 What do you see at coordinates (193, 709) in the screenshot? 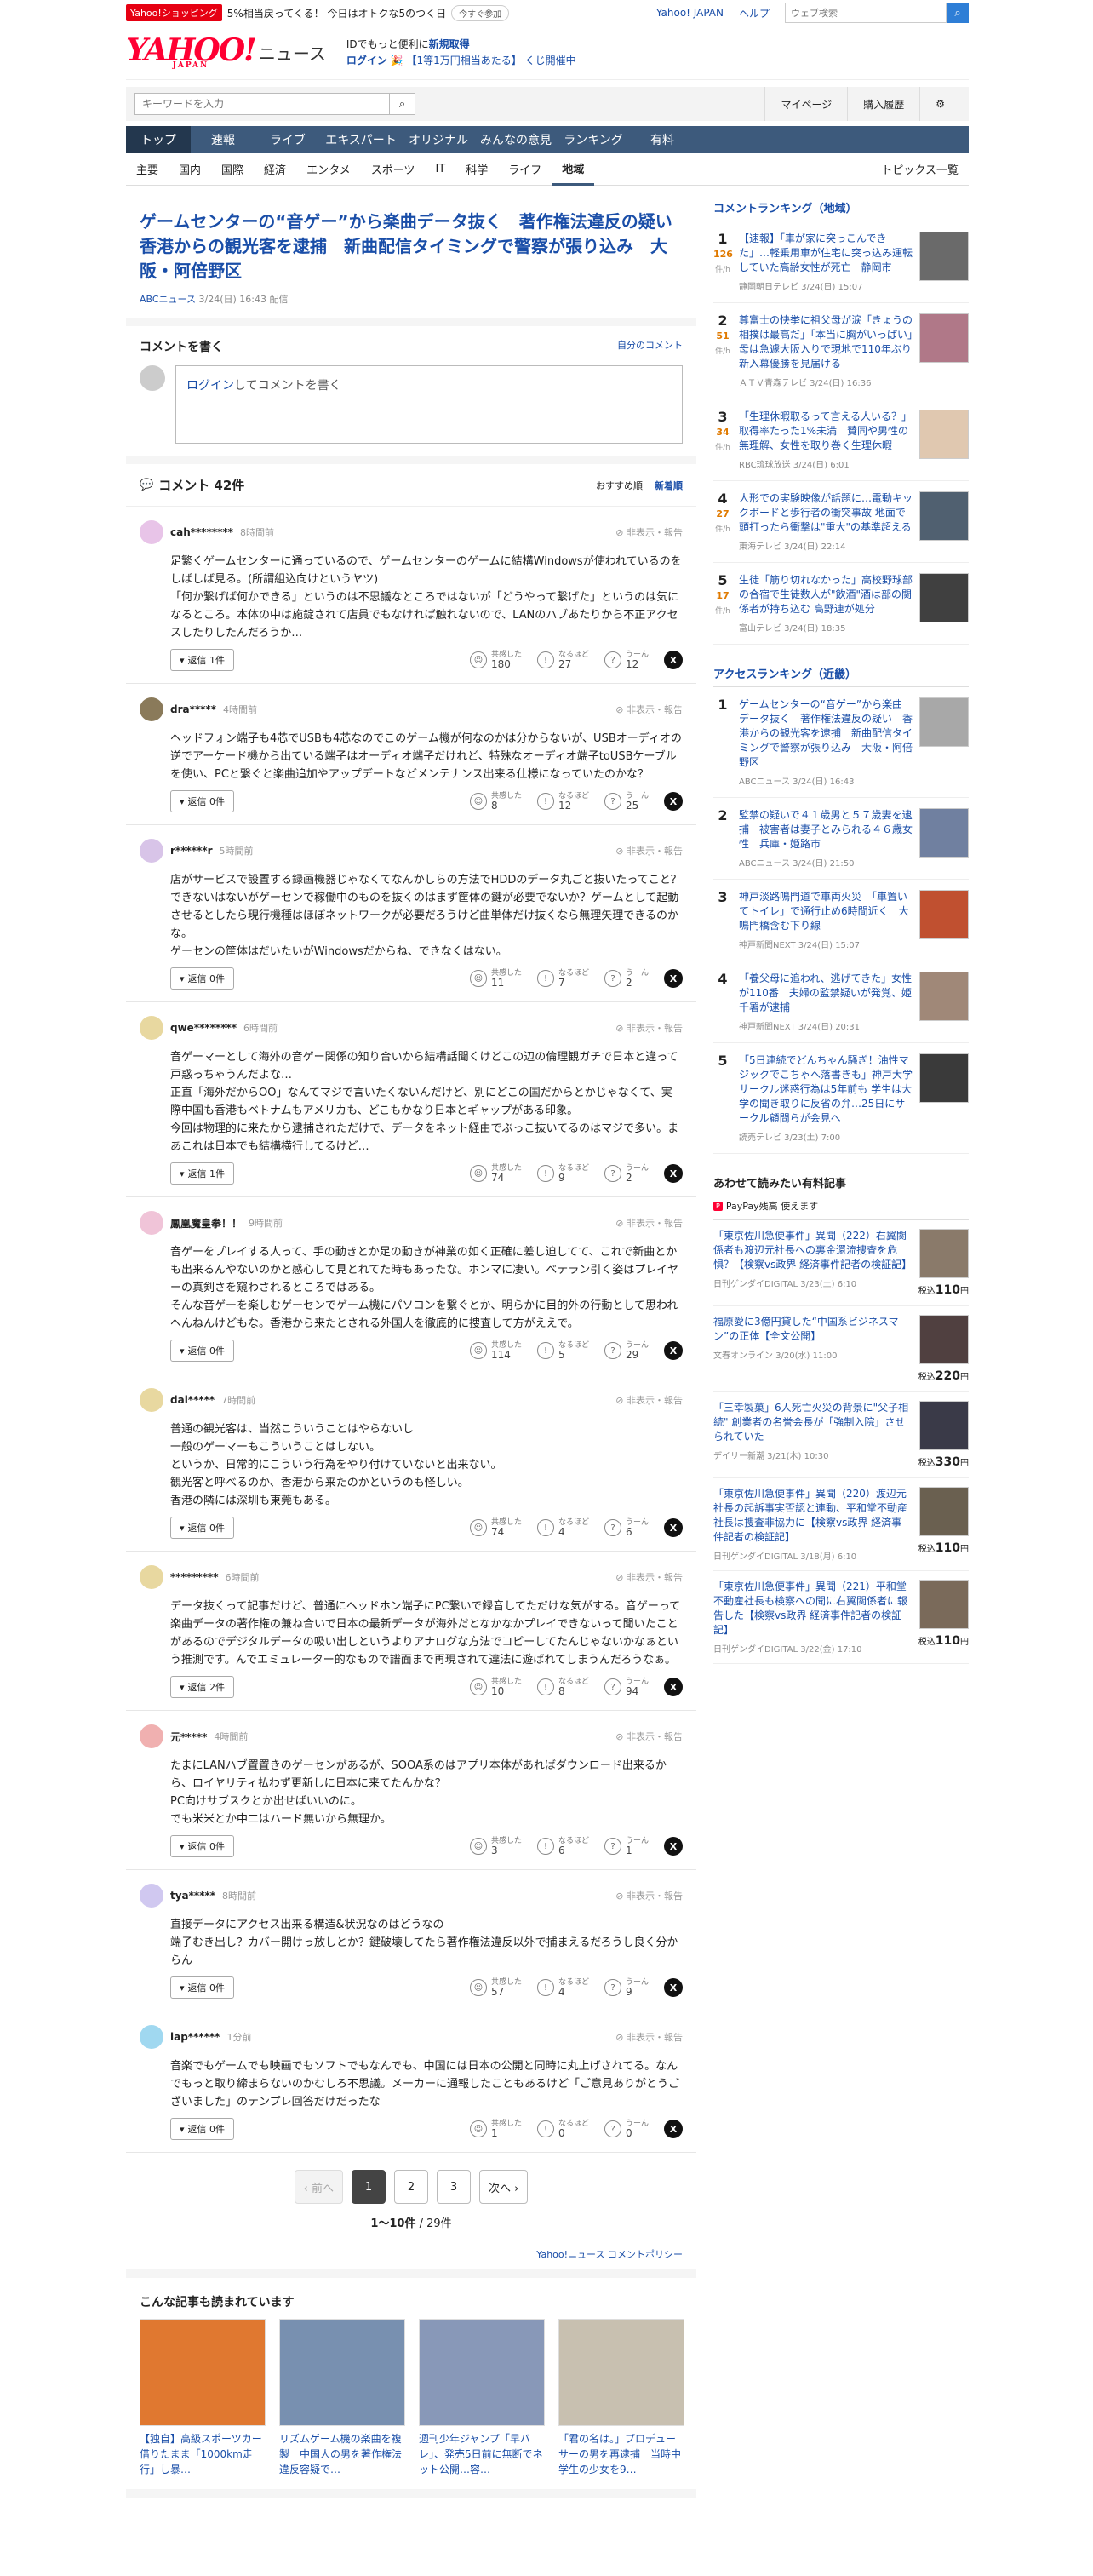
I see `comment-author: dra*****` at bounding box center [193, 709].